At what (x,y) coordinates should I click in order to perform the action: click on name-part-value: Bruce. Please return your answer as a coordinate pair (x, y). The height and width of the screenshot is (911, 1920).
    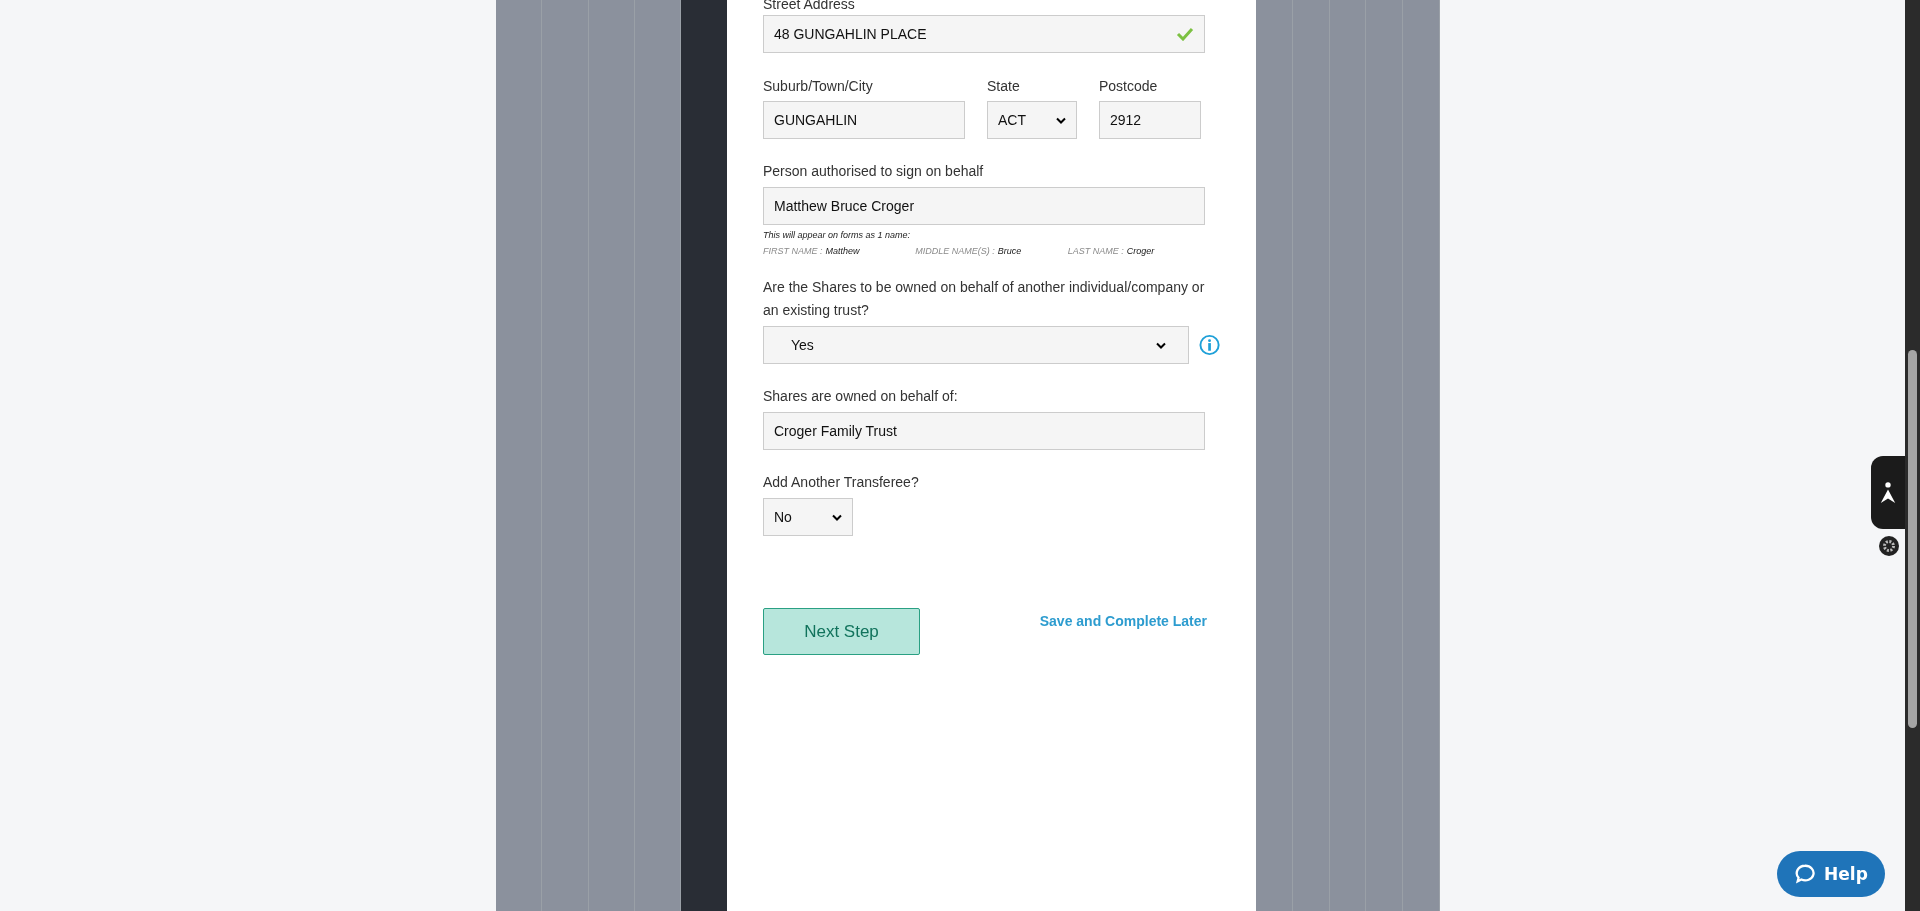
    Looking at the image, I should click on (1009, 251).